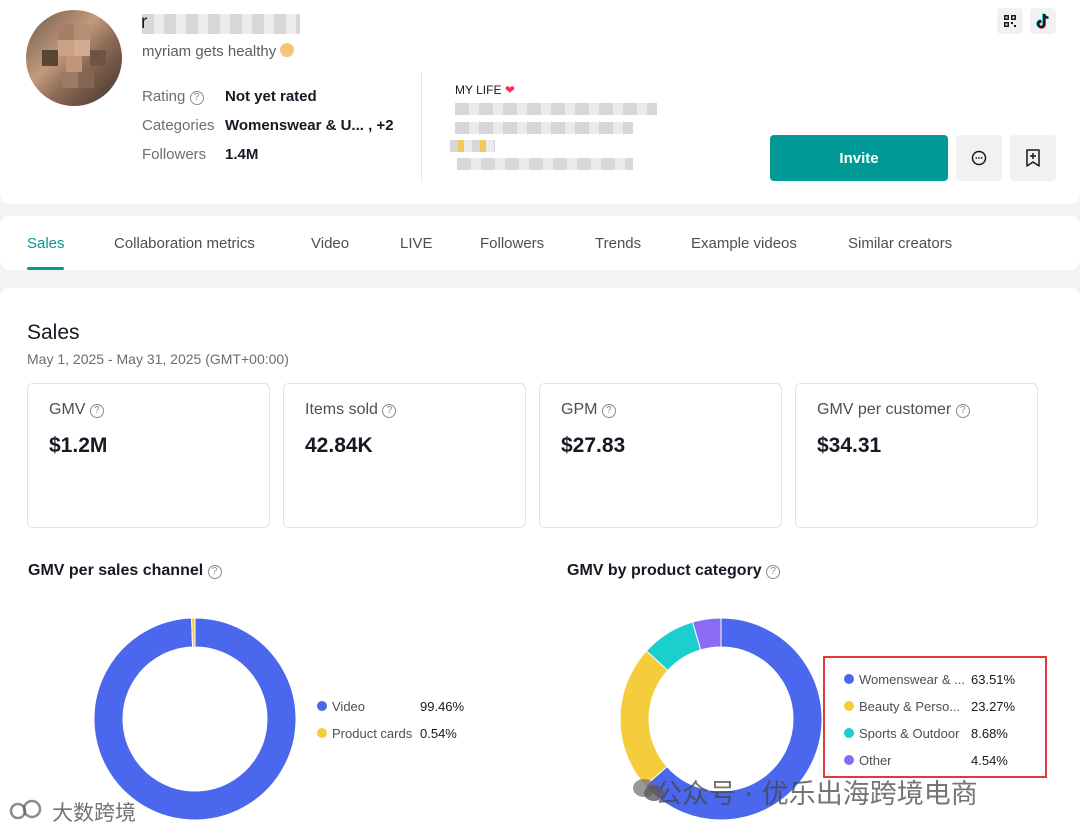 This screenshot has width=1080, height=833. Describe the element at coordinates (644, 718) in the screenshot. I see `donut-slice-beauty-perso` at that location.